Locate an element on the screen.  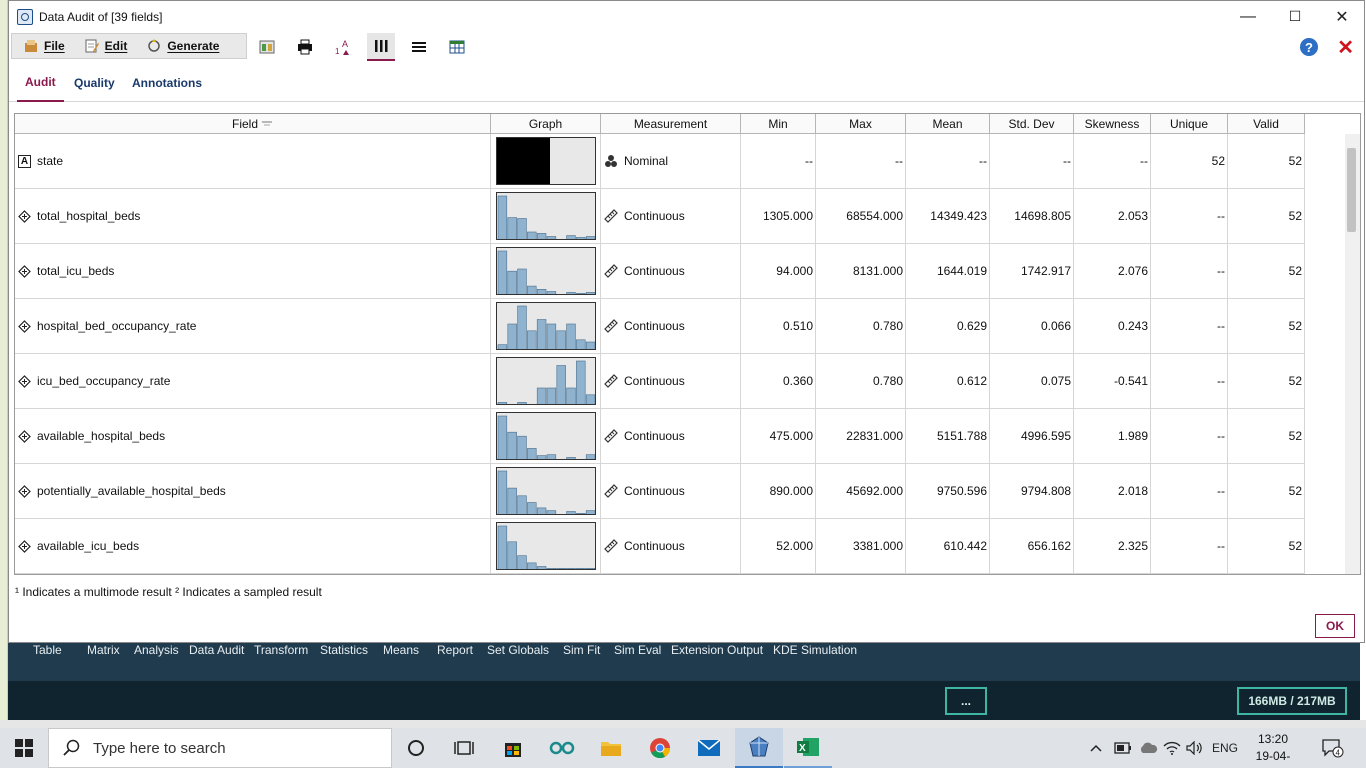
sort-icon: 1A is located at coordinates (342, 47).